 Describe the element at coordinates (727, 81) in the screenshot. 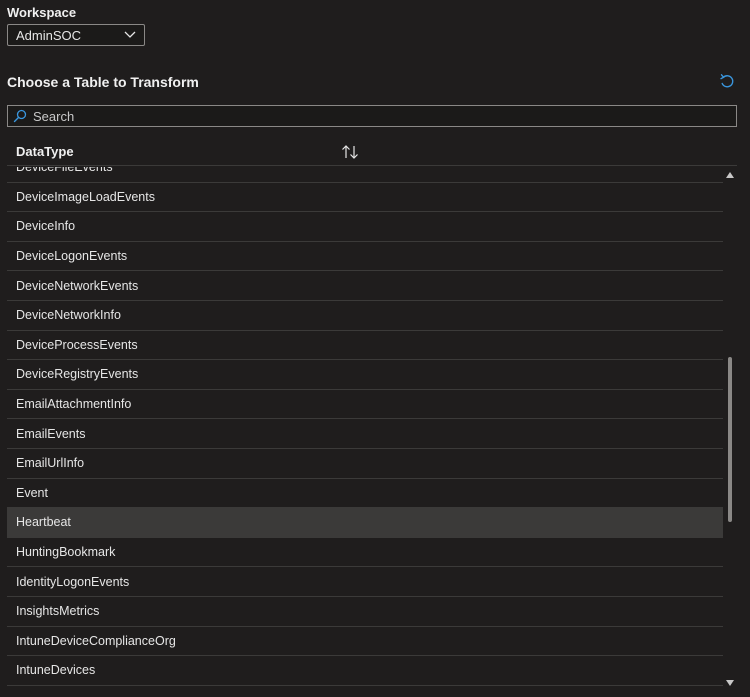

I see `refresh-icon` at that location.